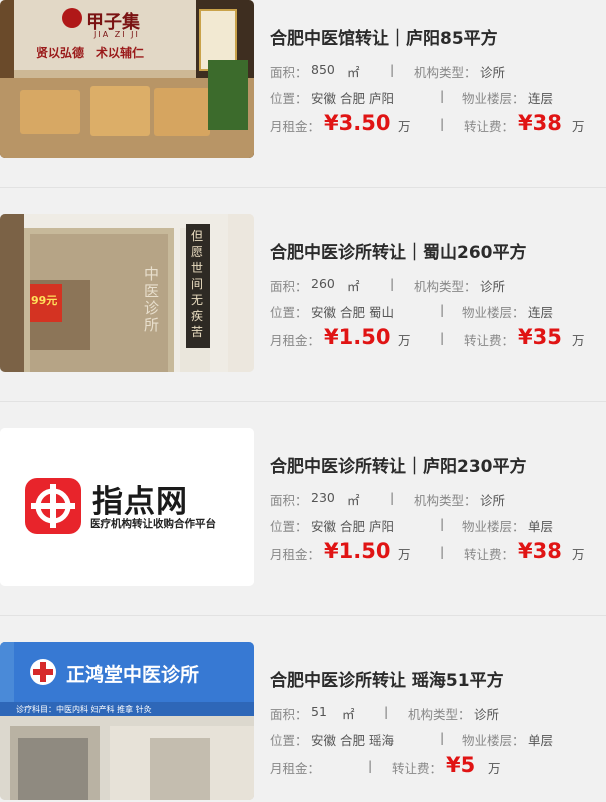  What do you see at coordinates (387, 678) in the screenshot?
I see `listing-title: 合肥中医诊所转让 瑶海51平方` at bounding box center [387, 678].